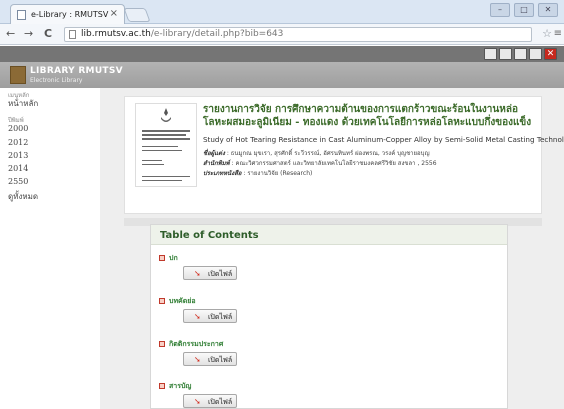 The image size is (564, 409). What do you see at coordinates (535, 54) in the screenshot?
I see `fullscreen-icon` at bounding box center [535, 54].